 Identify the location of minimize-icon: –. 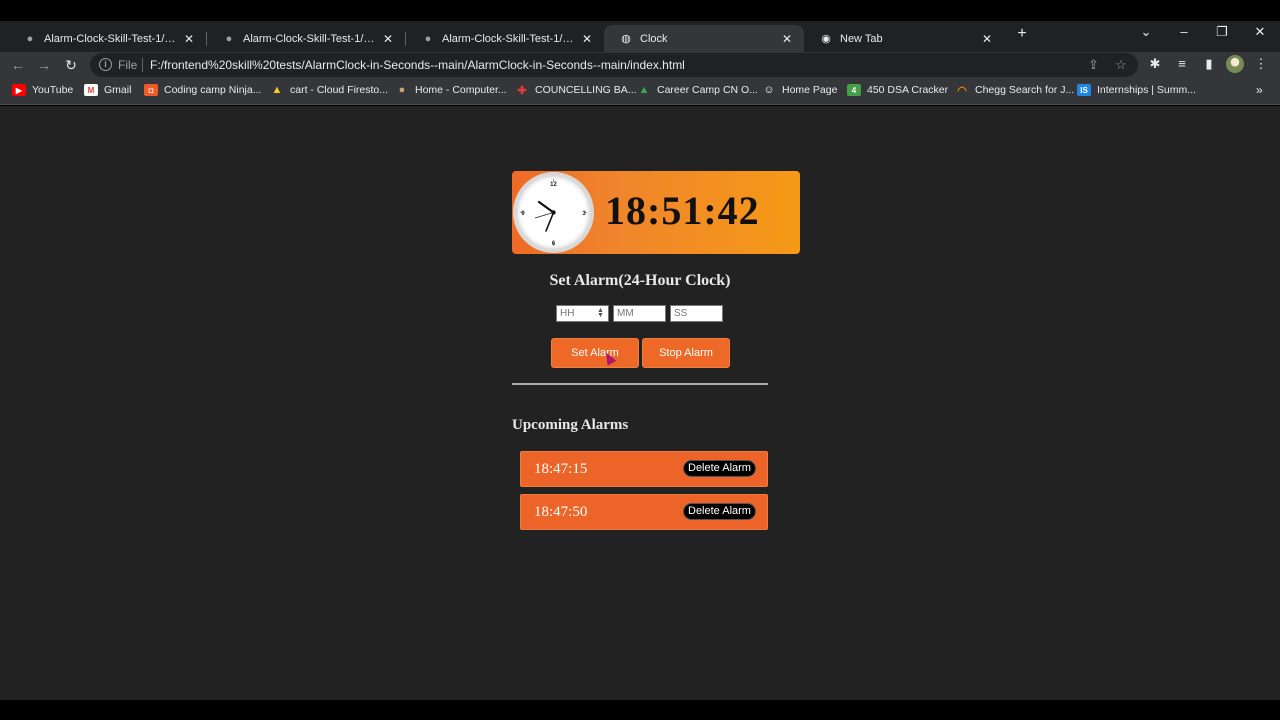
(1184, 31).